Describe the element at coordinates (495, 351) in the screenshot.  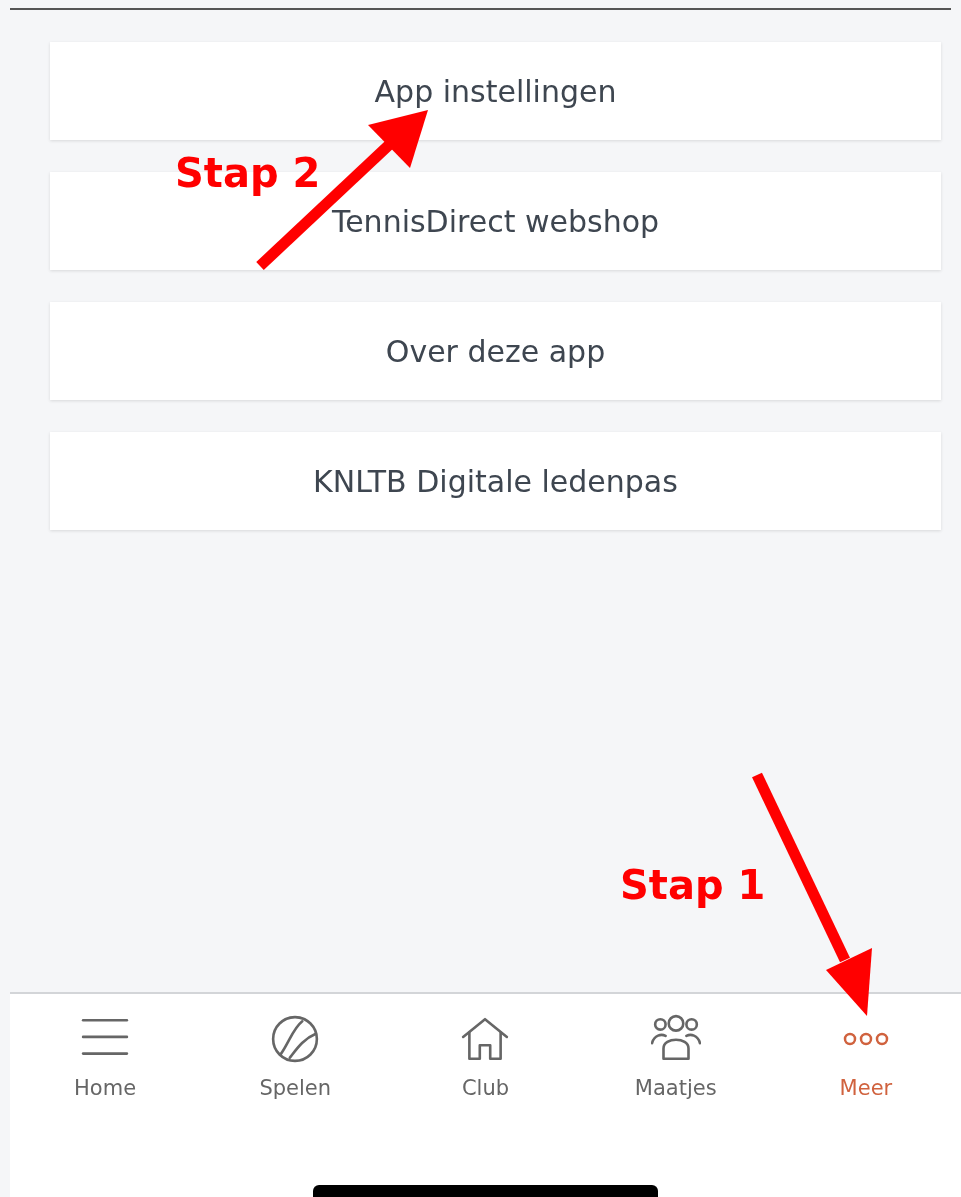
I see `menu-item: Over deze app` at that location.